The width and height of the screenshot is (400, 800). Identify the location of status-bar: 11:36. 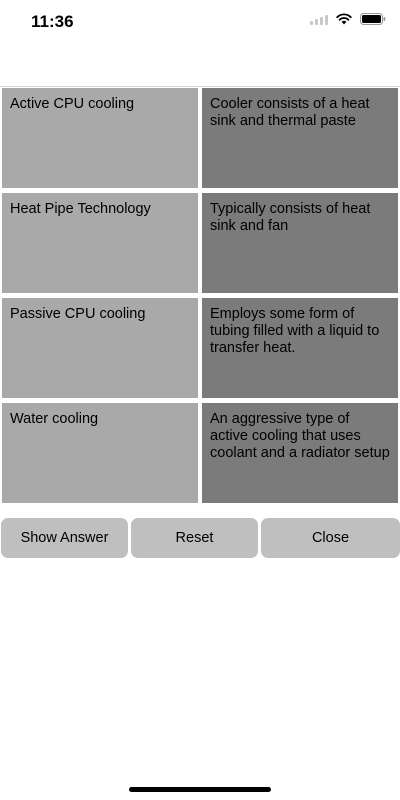
(200, 22).